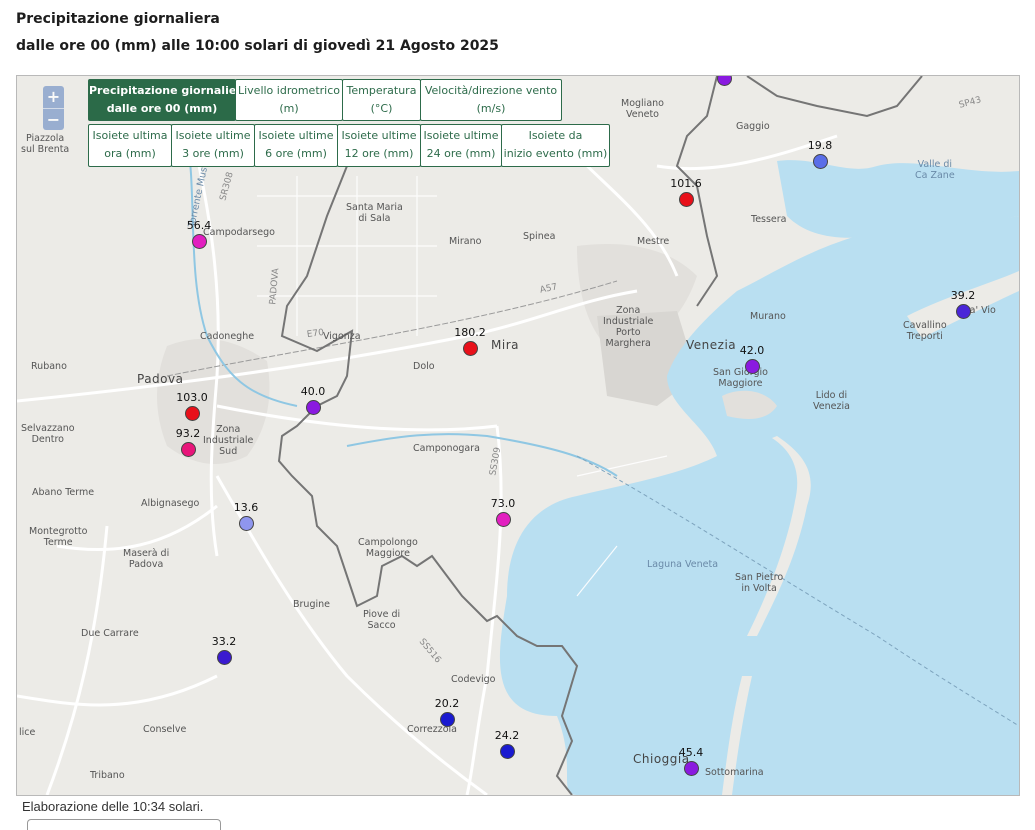 The width and height of the screenshot is (1035, 830). I want to click on zoom-in-button: +, so click(53, 97).